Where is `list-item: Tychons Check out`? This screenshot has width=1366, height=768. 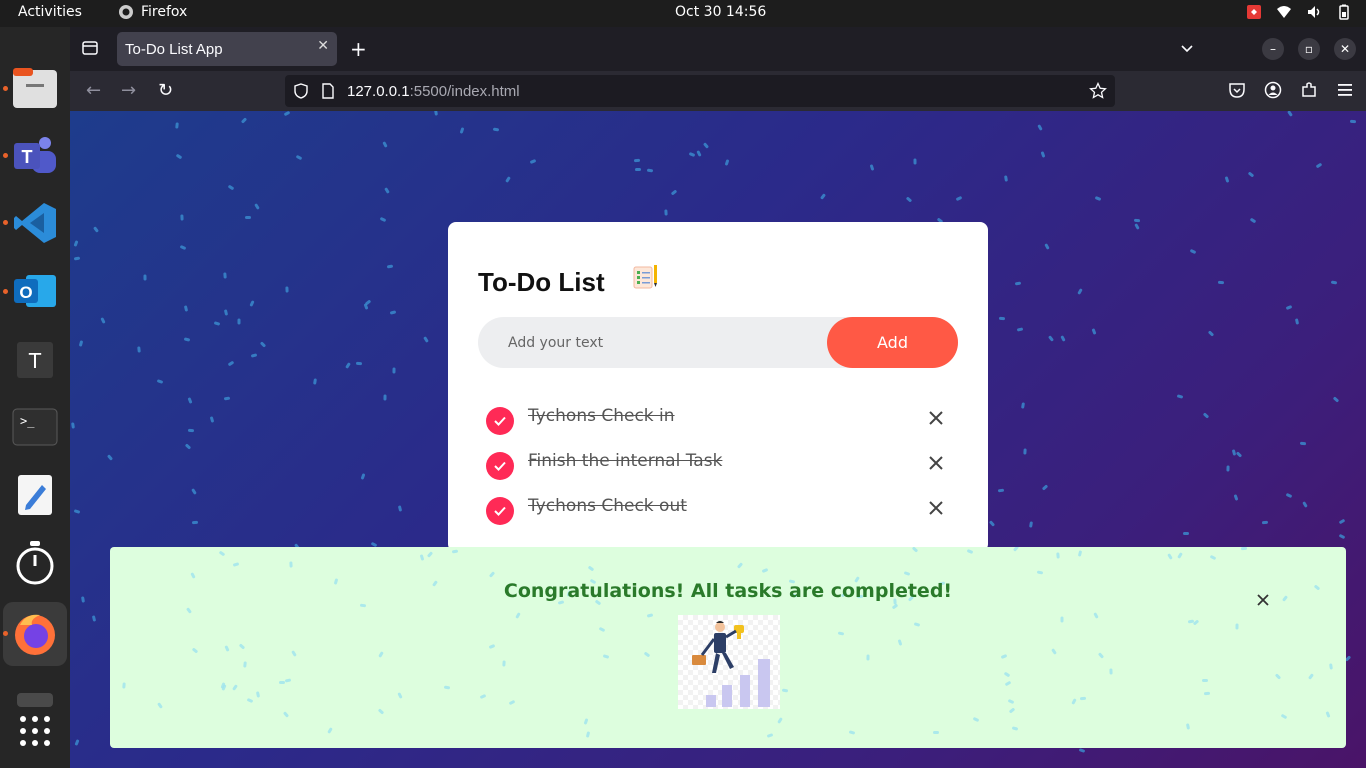 list-item: Tychons Check out is located at coordinates (721, 509).